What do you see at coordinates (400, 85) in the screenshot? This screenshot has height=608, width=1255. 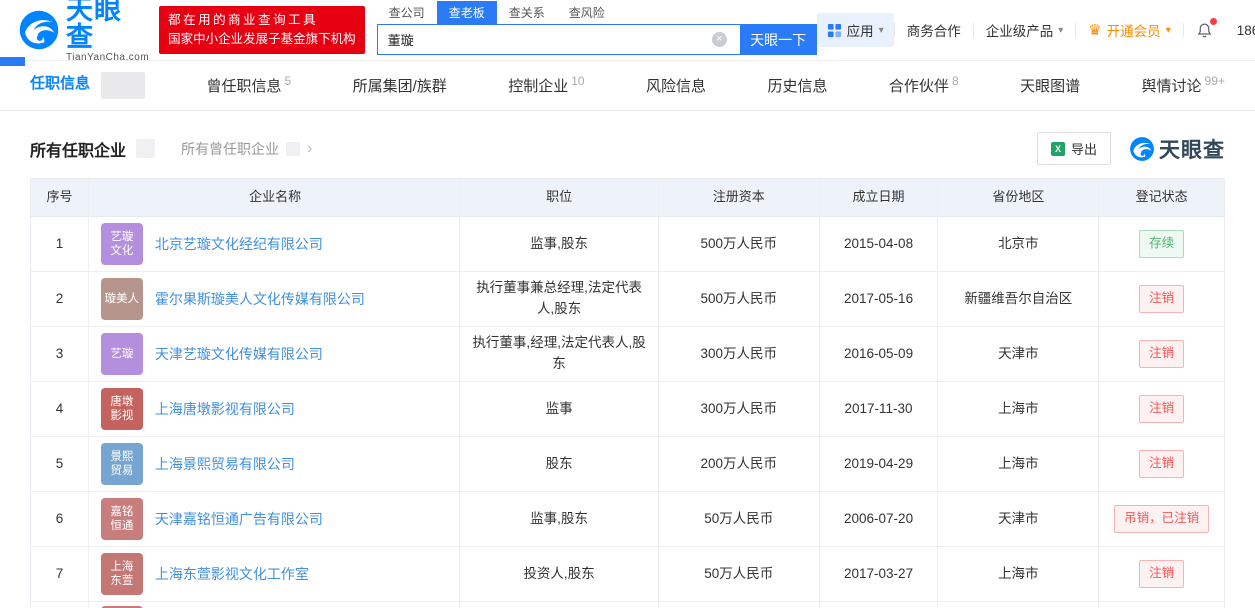 I see `nav-tab: 所属集团/族群` at bounding box center [400, 85].